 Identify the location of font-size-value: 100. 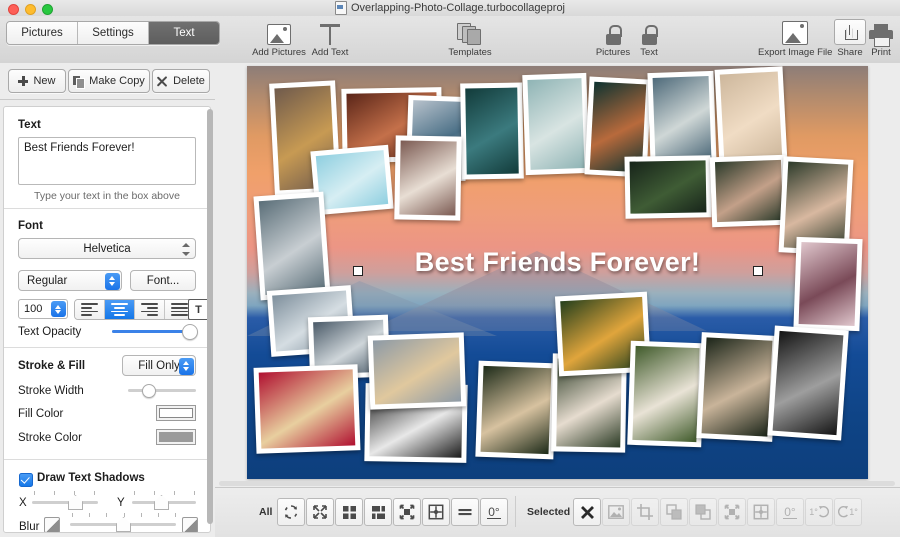
(33, 309).